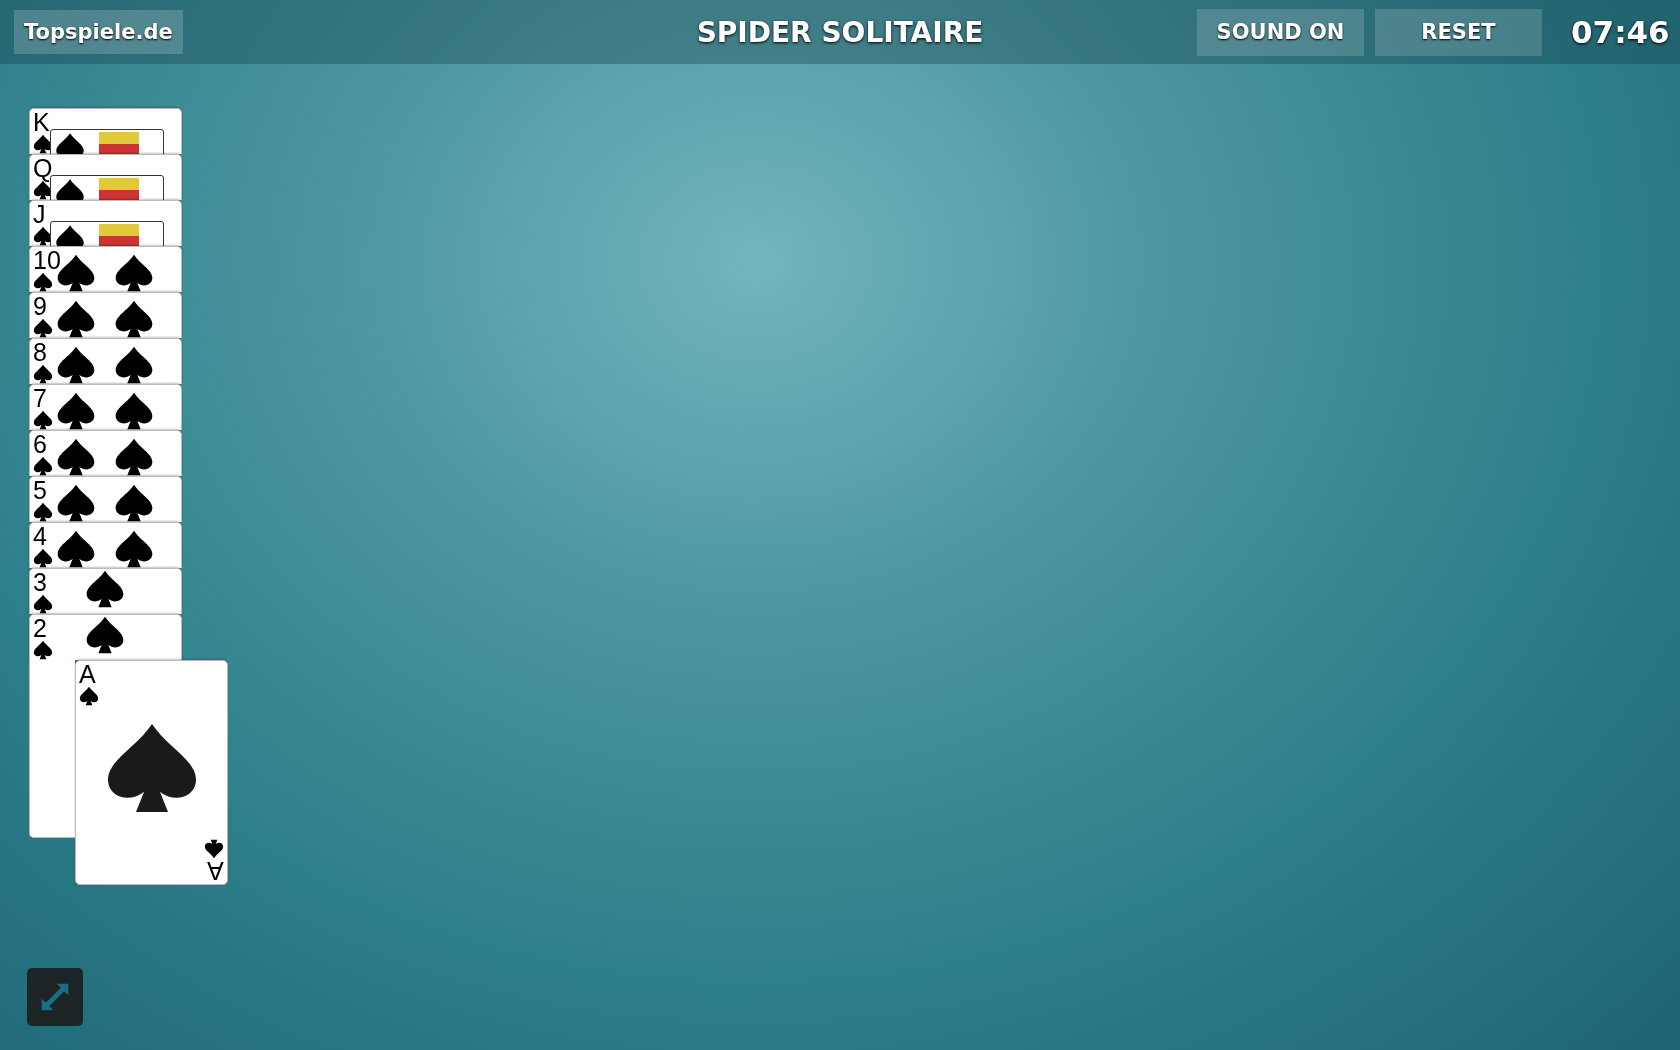 Image resolution: width=1680 pixels, height=1050 pixels. I want to click on playing-card: 6, so click(105, 453).